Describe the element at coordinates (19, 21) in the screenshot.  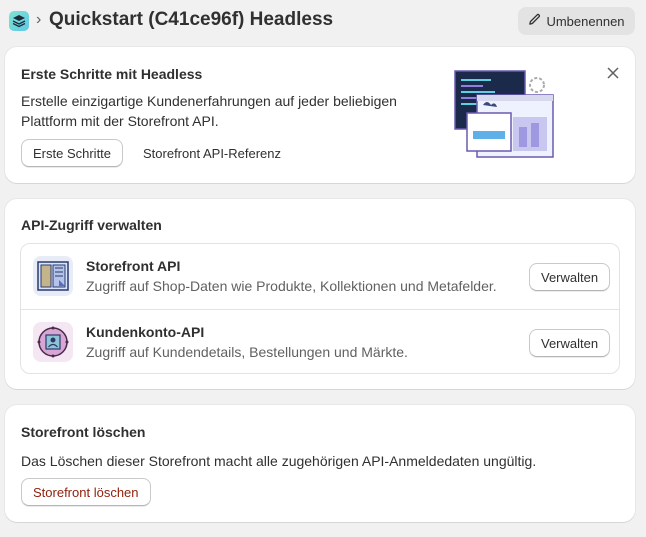
I see `layers-icon` at that location.